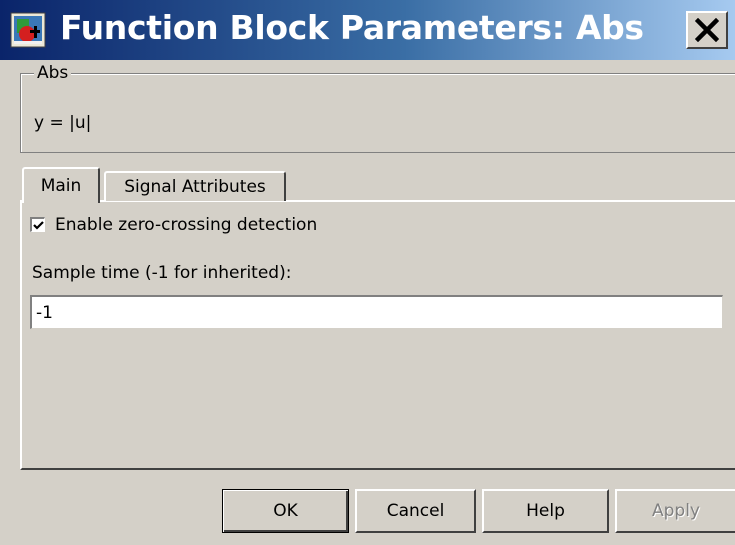 The width and height of the screenshot is (735, 545). I want to click on block-description: y = |u|, so click(63, 123).